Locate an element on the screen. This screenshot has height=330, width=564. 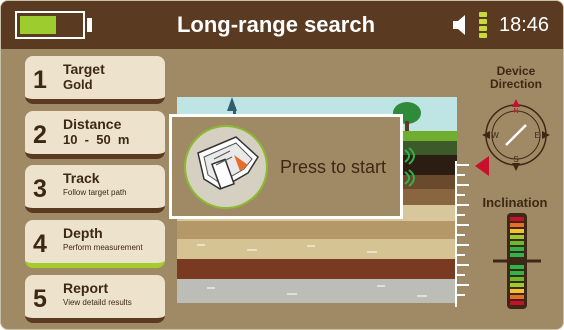
detector-device-icon is located at coordinates (226, 167).